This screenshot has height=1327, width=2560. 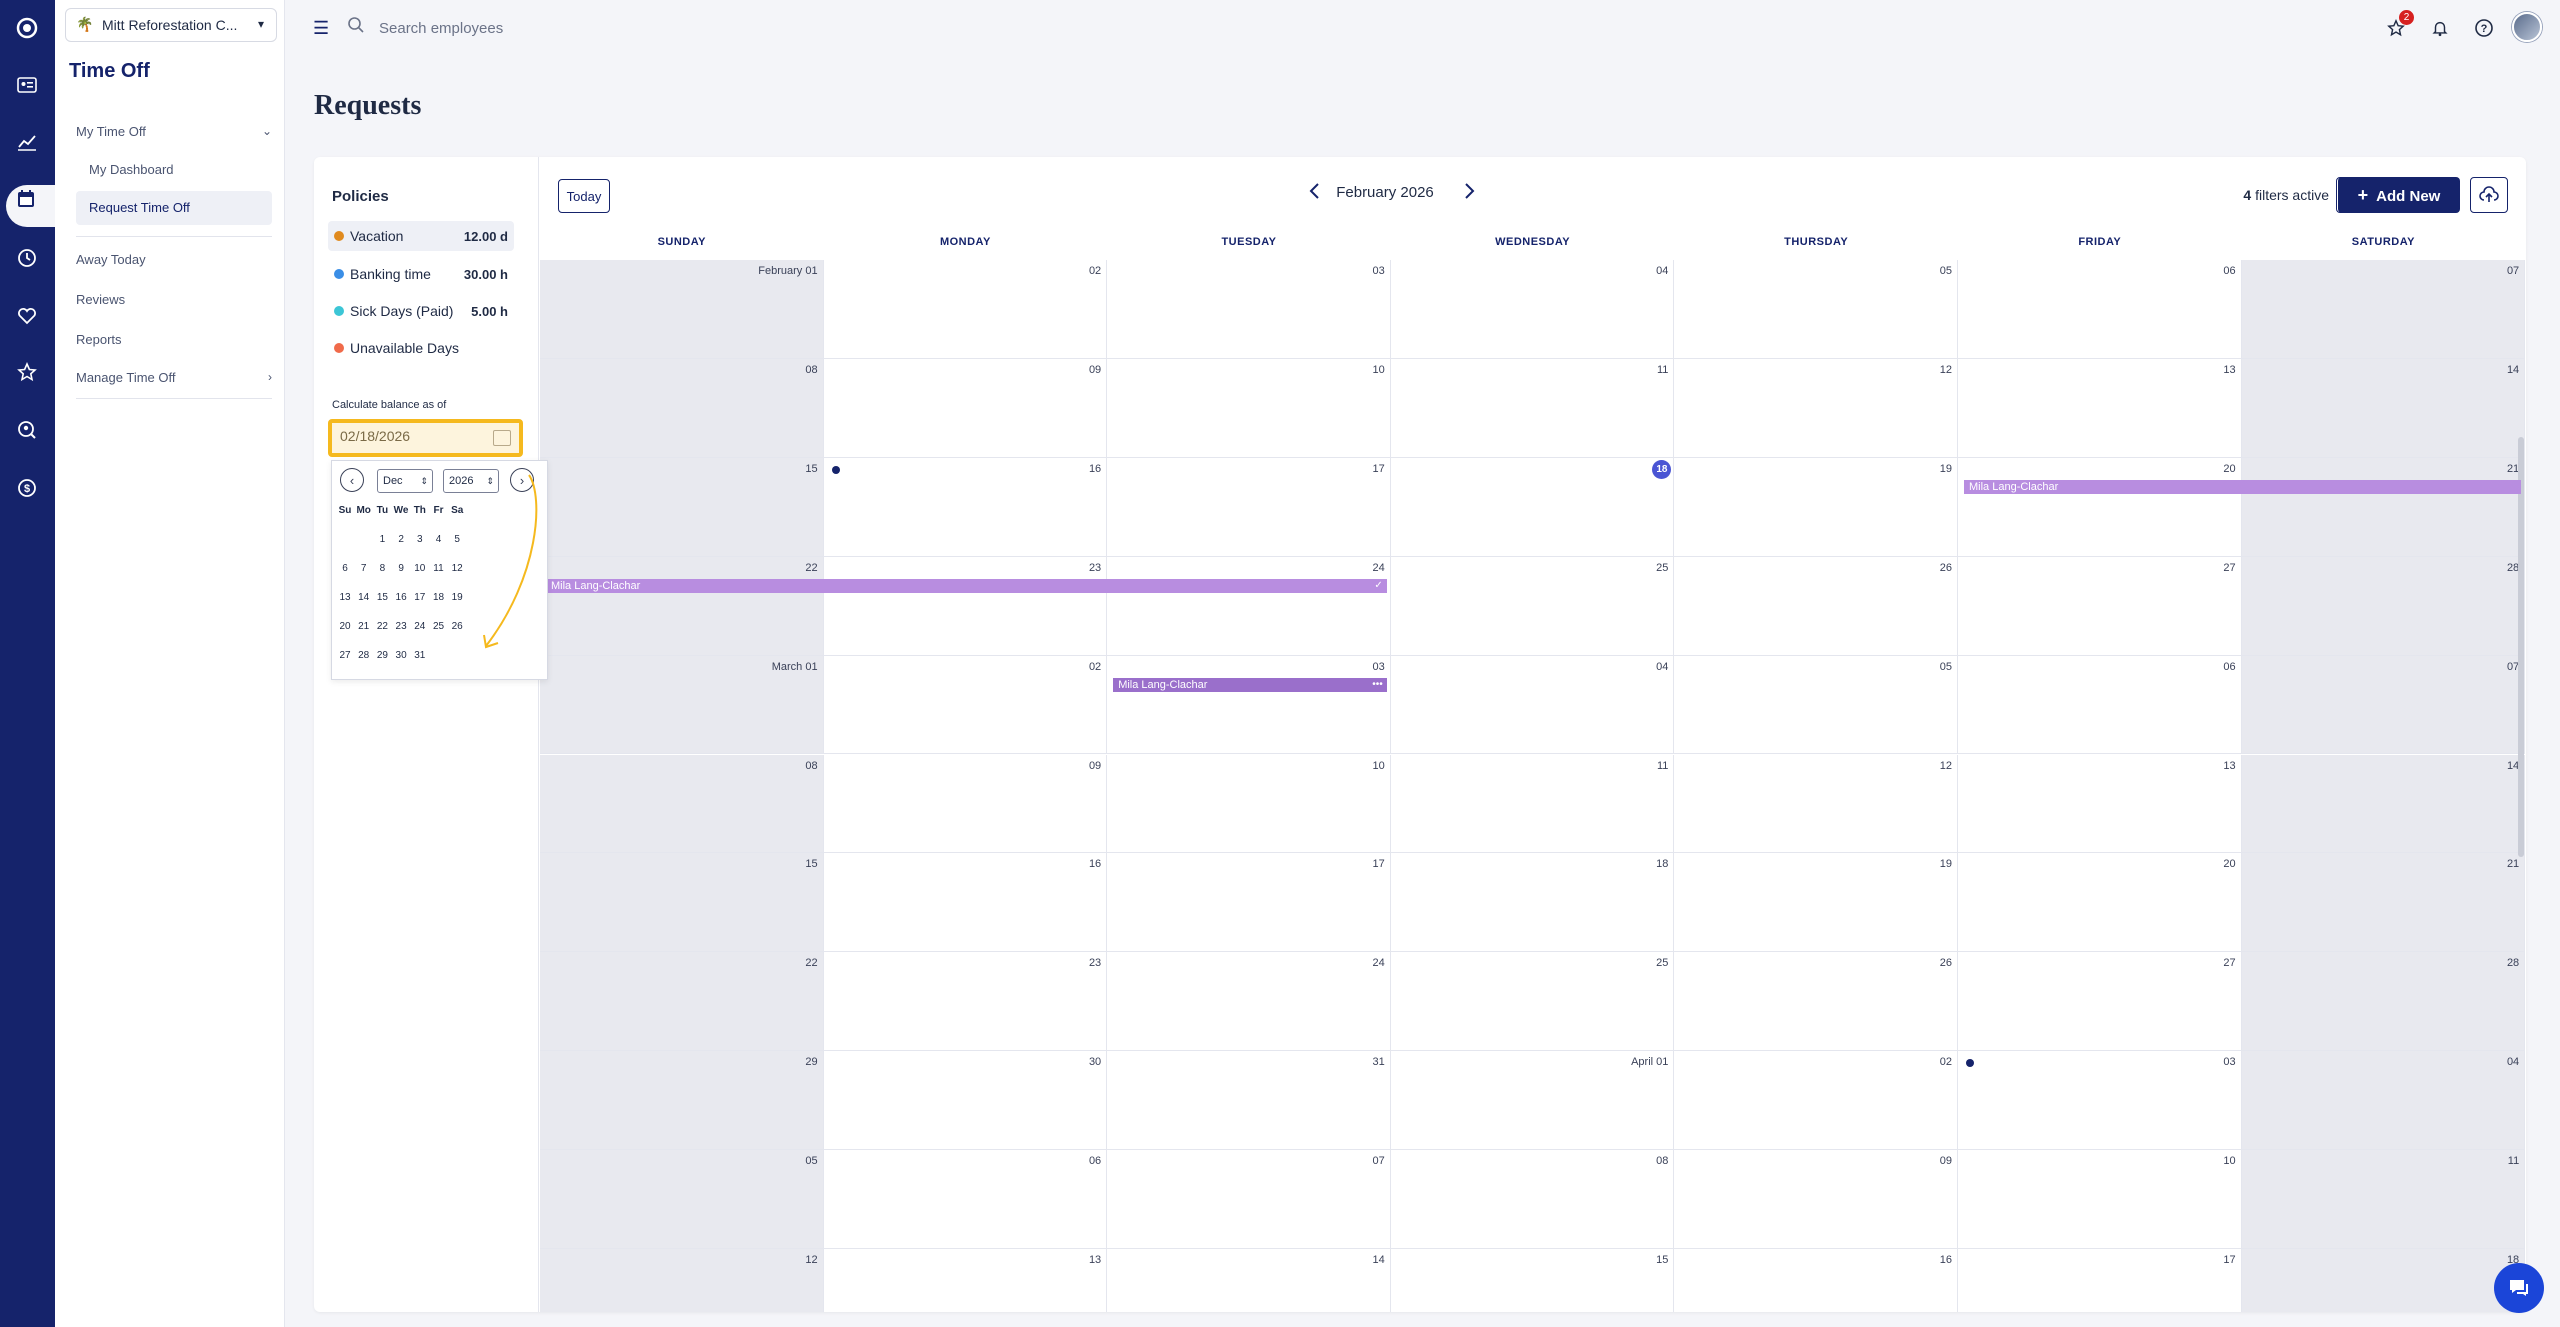 I want to click on calendar-day-cell: April 01, so click(x=1532, y=1101).